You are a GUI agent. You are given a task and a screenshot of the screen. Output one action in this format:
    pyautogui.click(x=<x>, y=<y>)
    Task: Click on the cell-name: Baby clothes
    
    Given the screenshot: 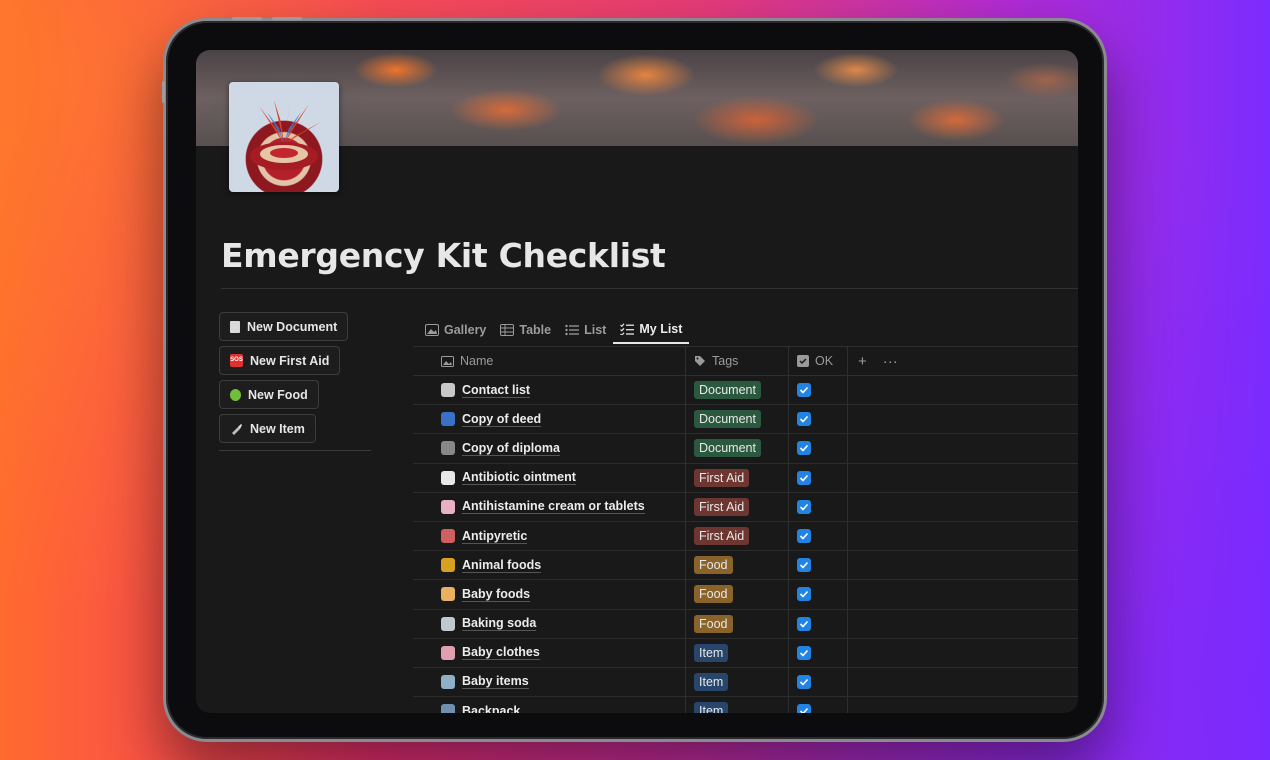 What is the action you would take?
    pyautogui.click(x=549, y=652)
    